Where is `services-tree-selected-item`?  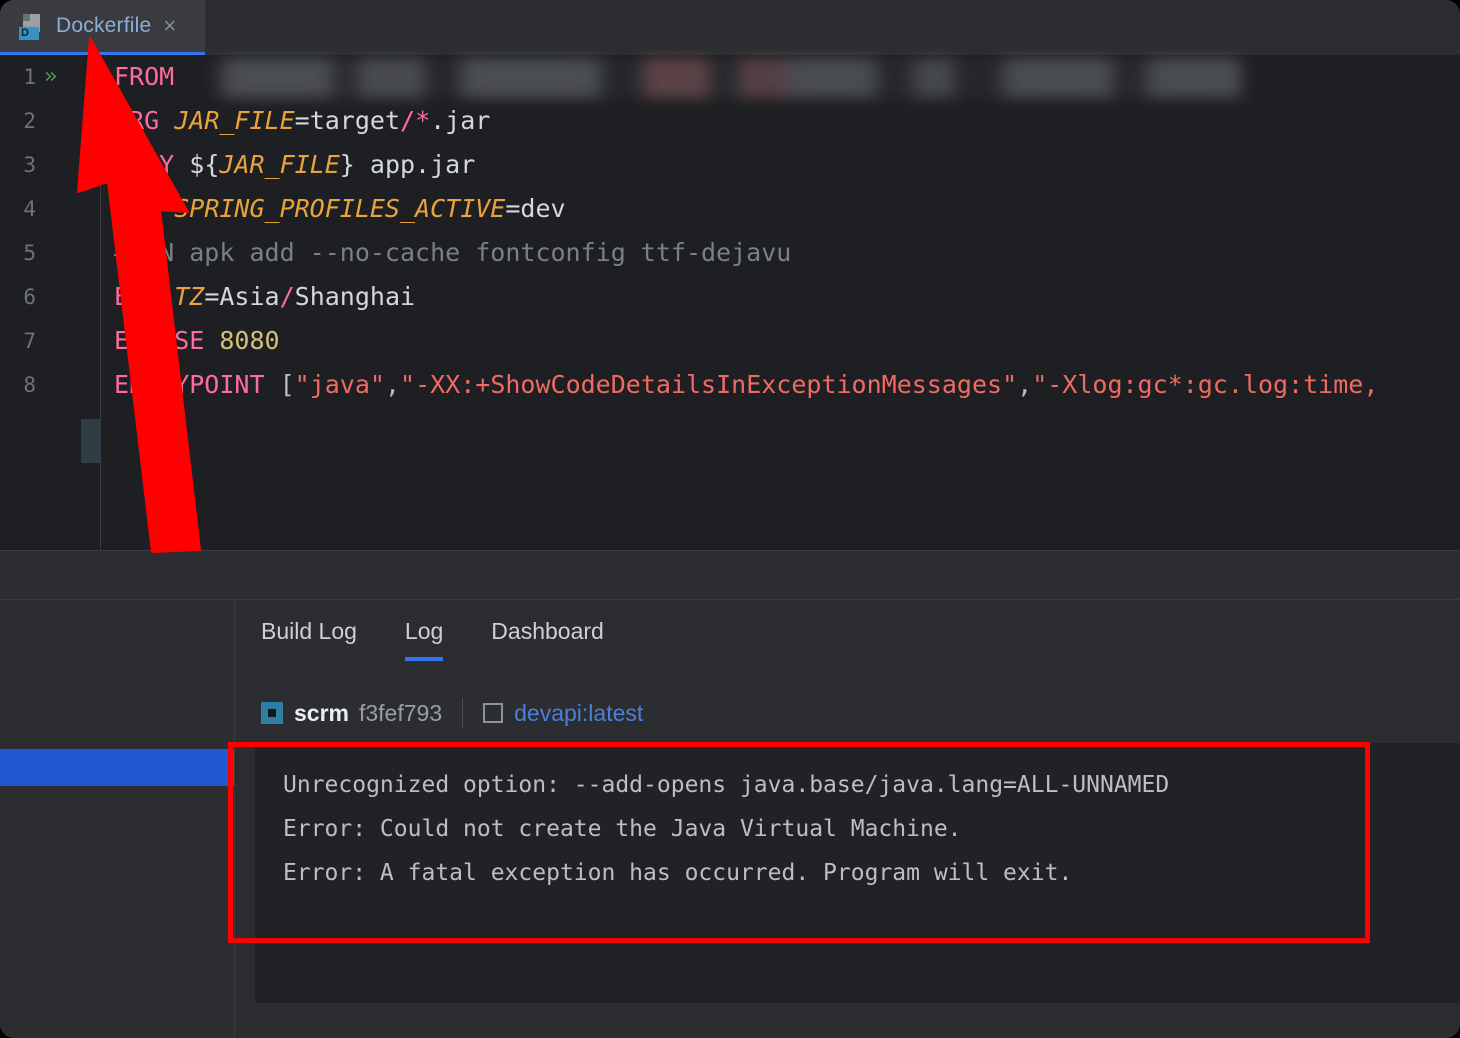 services-tree-selected-item is located at coordinates (117, 767).